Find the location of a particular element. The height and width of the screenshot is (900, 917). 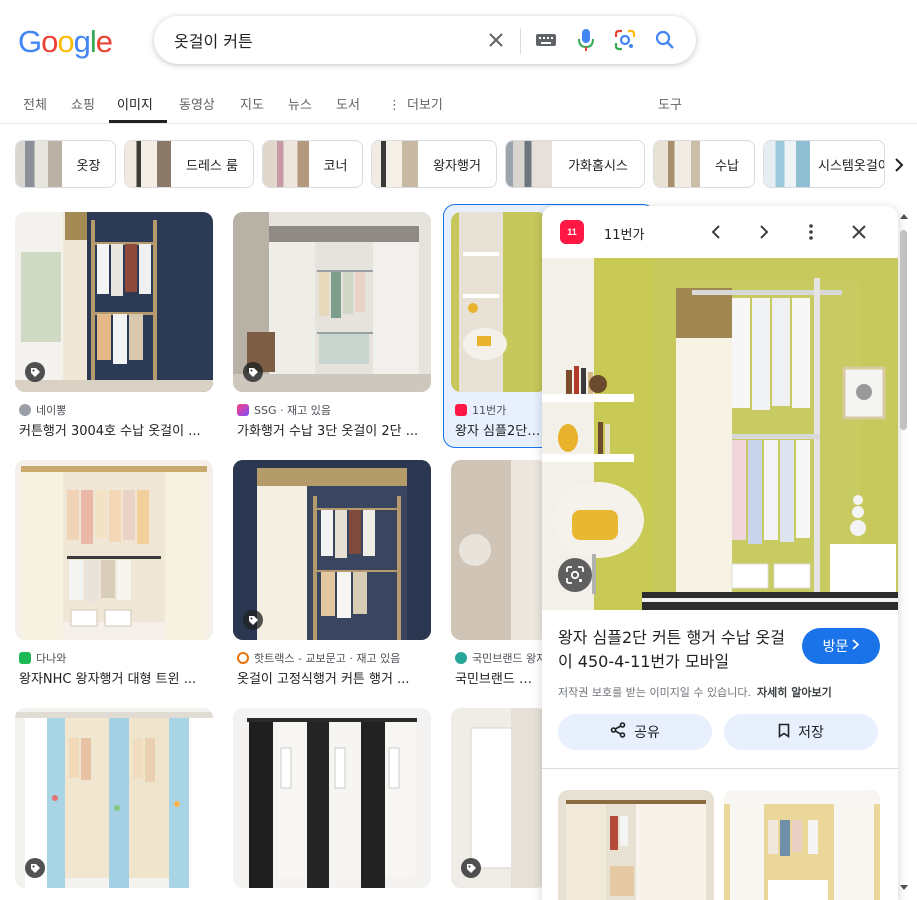

google-logo: Google is located at coordinates (65, 42).